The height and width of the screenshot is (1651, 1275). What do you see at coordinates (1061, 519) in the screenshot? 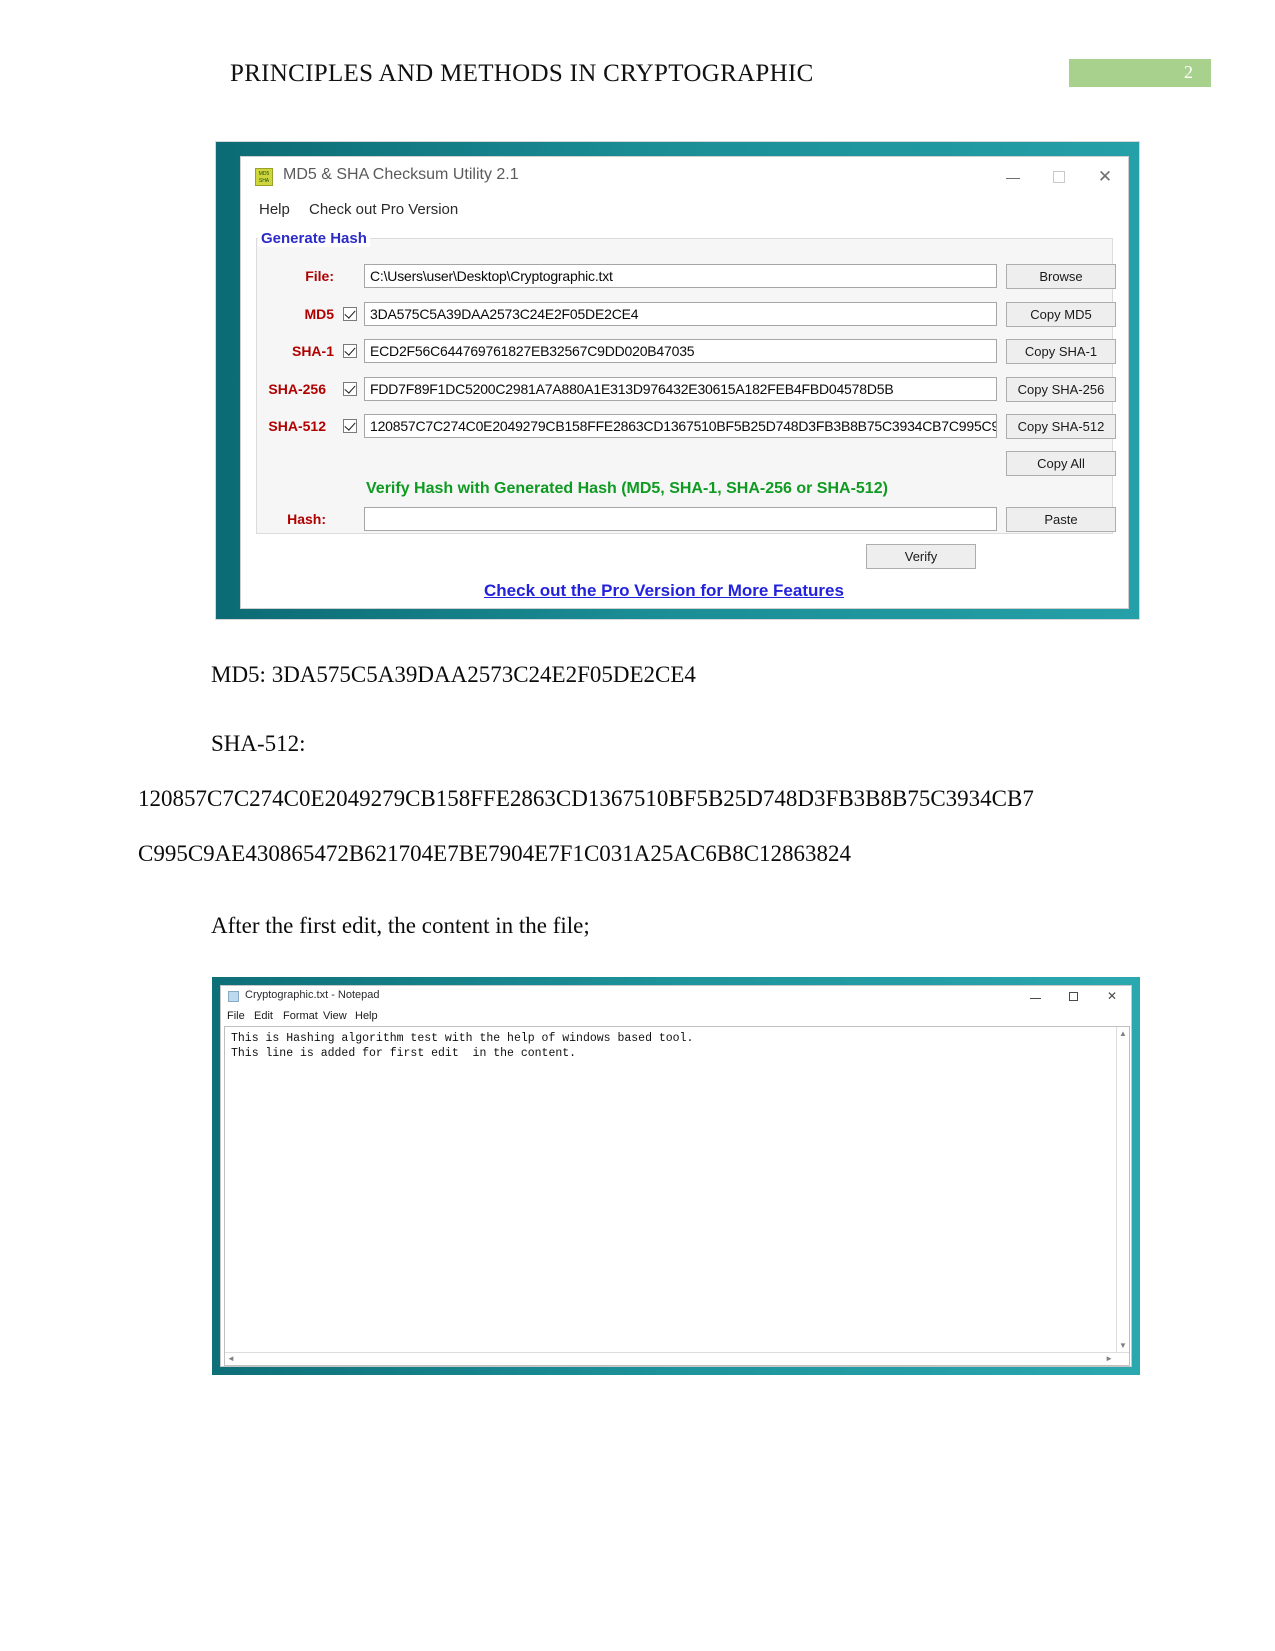
I see `paste-button: Paste` at bounding box center [1061, 519].